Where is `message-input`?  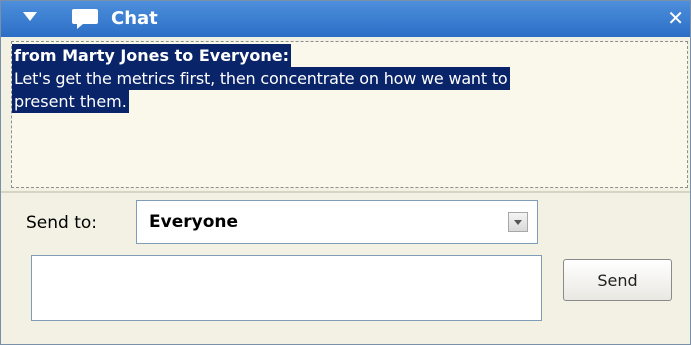
message-input is located at coordinates (286, 288).